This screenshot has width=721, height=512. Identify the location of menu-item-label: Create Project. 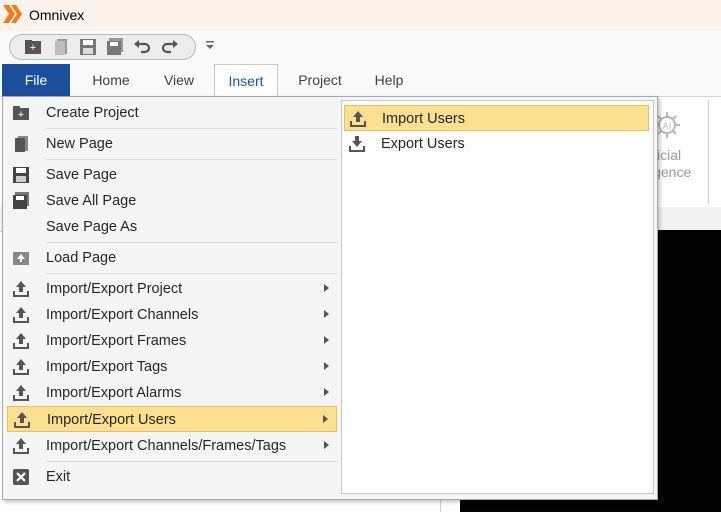
(92, 113).